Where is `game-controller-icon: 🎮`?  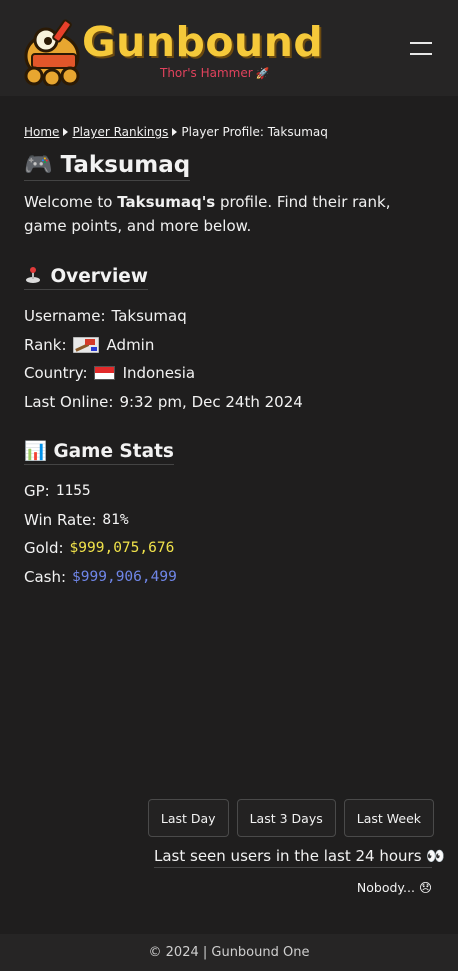 game-controller-icon: 🎮 is located at coordinates (38, 165).